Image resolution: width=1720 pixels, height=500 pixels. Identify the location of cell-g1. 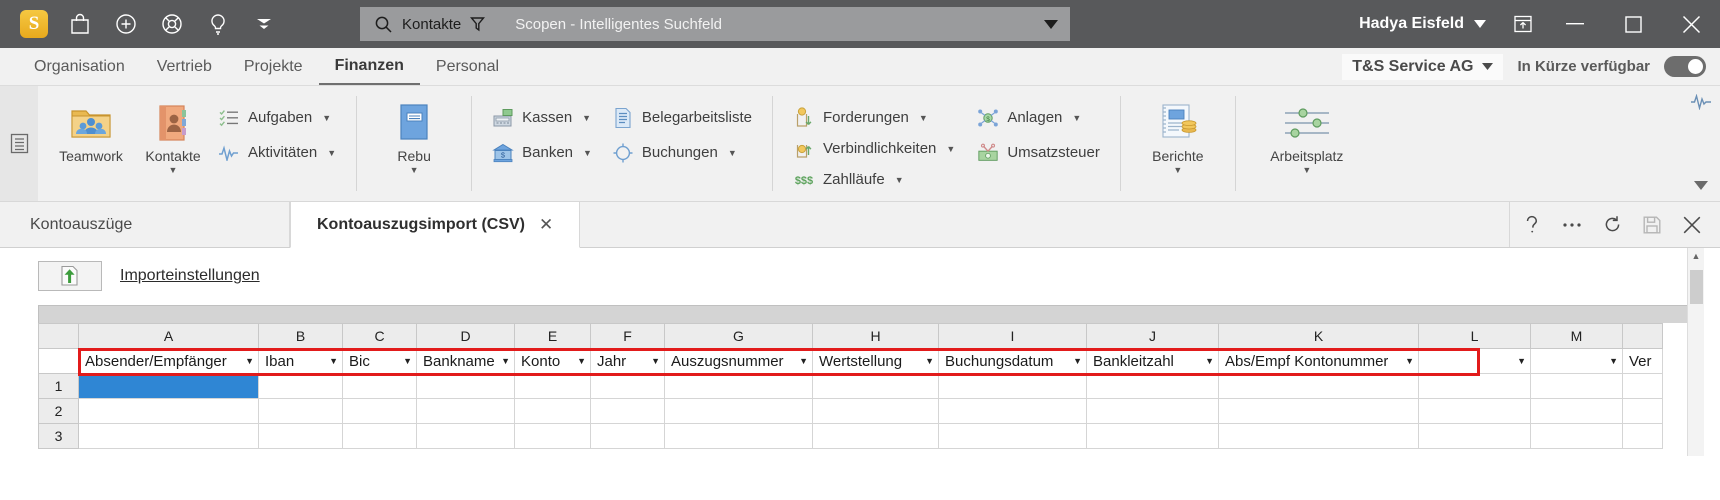
(738, 386).